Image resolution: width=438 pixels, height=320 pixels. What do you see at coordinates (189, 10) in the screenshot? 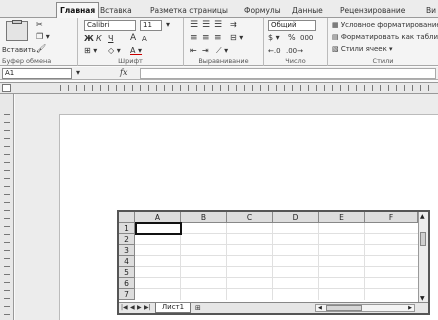
I see `tab-page-layout: Разметка страницы` at bounding box center [189, 10].